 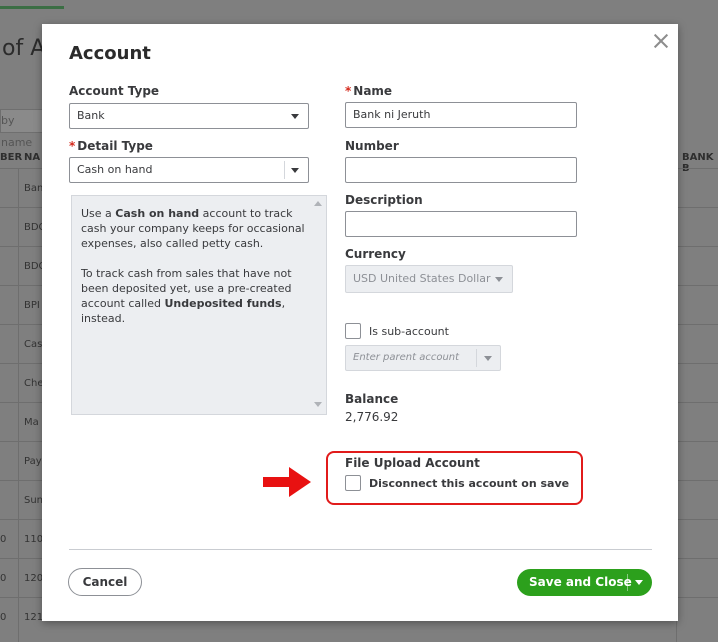 I want to click on sub-account-checkbox, so click(x=353, y=331).